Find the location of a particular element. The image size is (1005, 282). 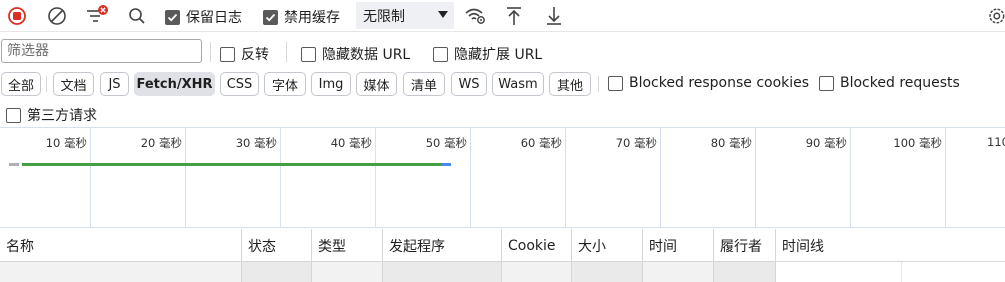

chip-manifest: 清单 is located at coordinates (424, 84).